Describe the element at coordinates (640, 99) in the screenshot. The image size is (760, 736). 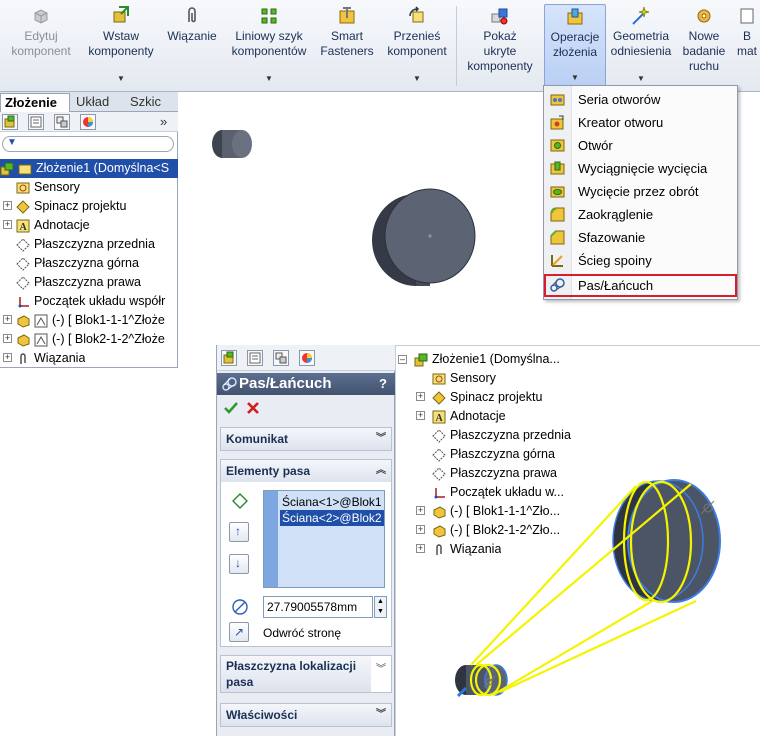
I see `menu-item-hole-series: Seria otworów` at that location.